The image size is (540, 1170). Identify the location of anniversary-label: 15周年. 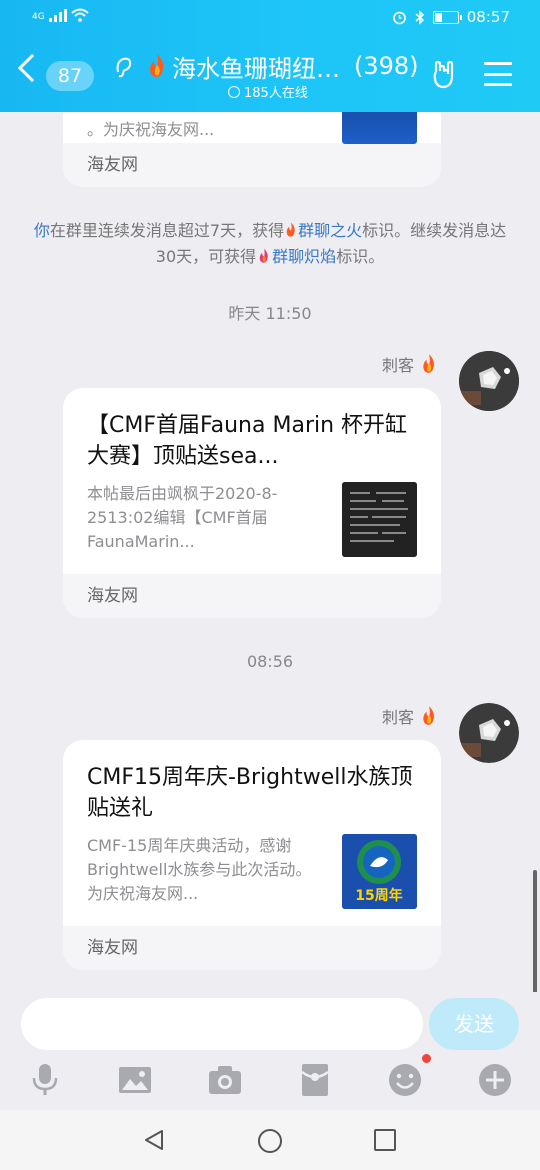
(378, 895).